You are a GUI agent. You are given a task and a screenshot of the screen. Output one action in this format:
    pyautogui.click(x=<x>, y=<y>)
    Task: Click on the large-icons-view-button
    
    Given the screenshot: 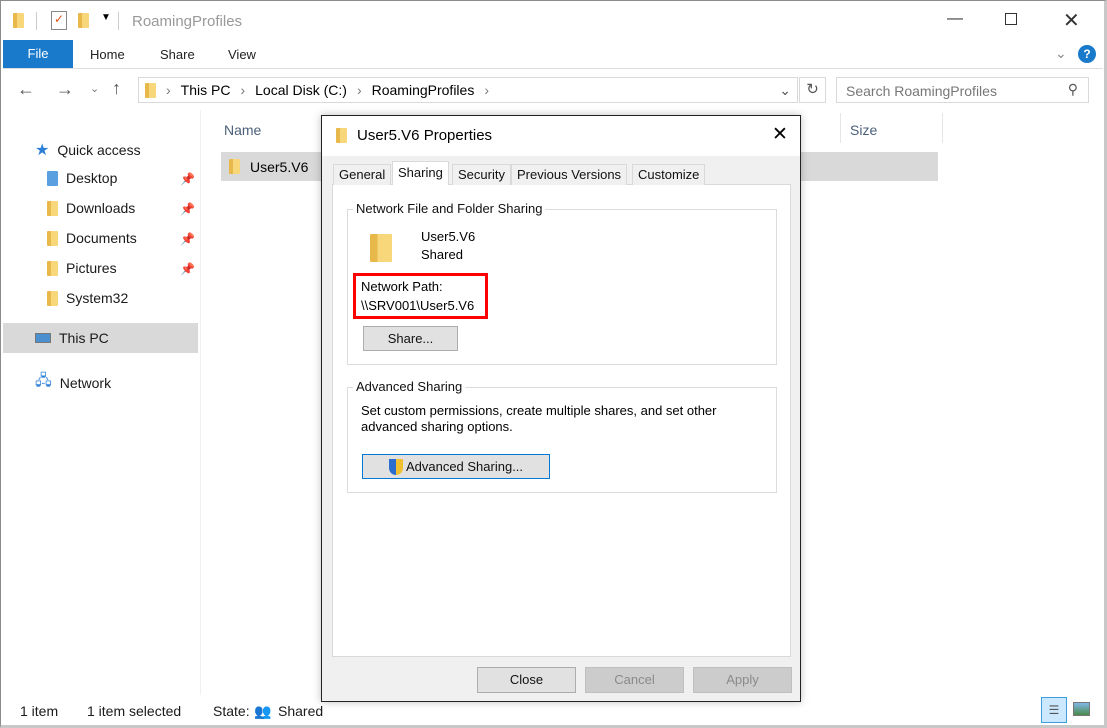 What is the action you would take?
    pyautogui.click(x=1081, y=709)
    